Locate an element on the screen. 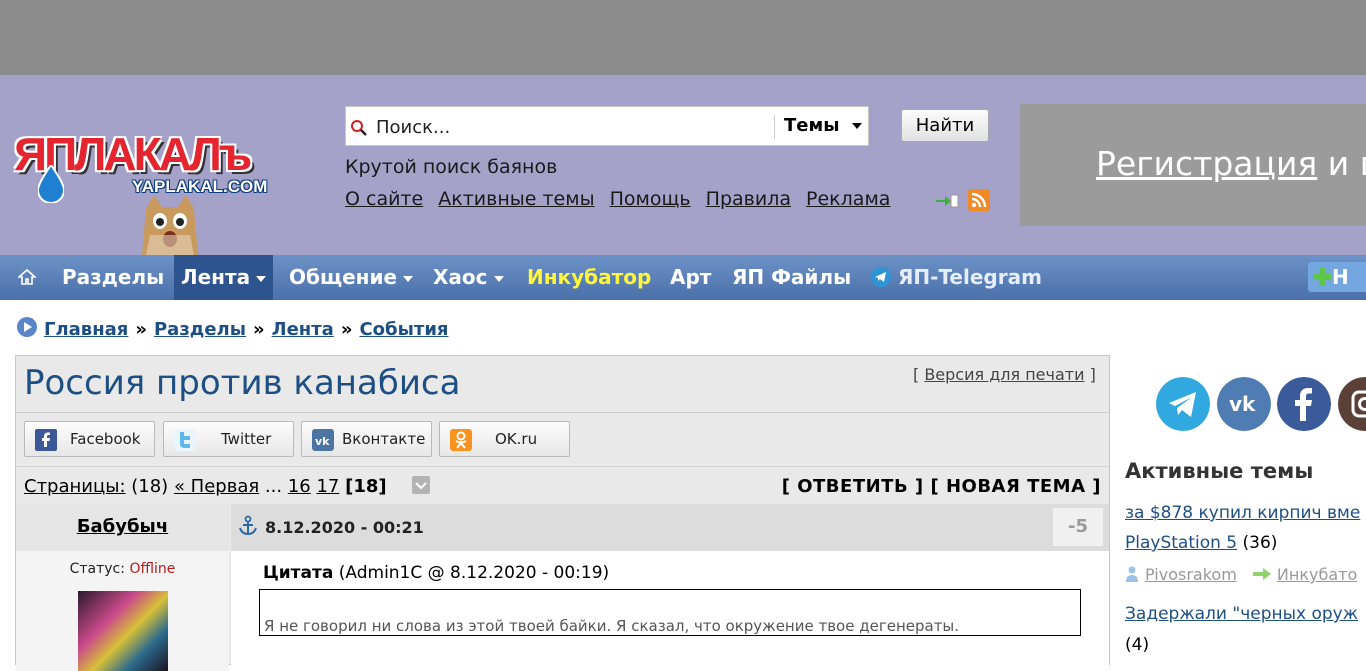 This screenshot has width=1366, height=671. divider is located at coordinates (562, 412).